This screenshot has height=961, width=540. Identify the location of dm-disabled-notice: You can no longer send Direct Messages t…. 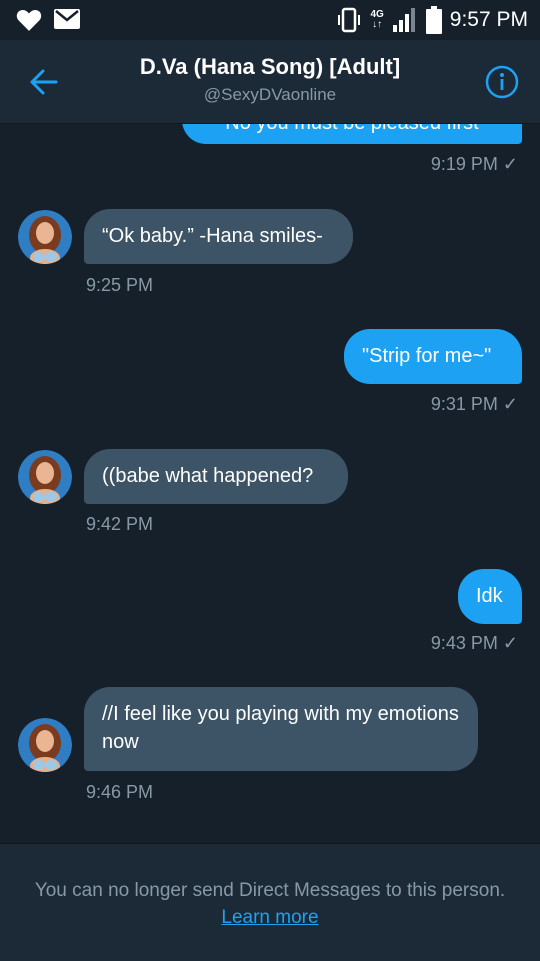
(270, 904).